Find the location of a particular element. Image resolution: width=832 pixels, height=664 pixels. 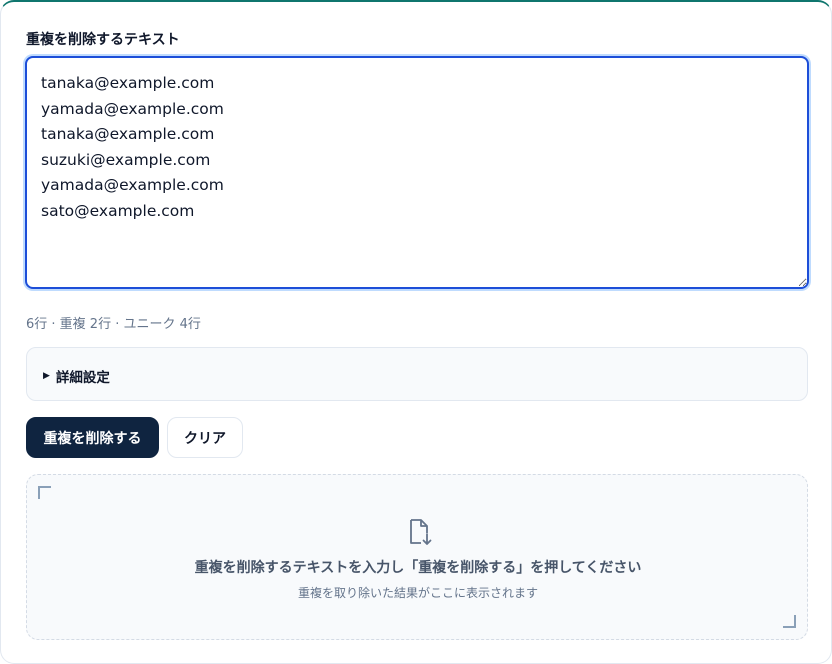

line-stats: 6行 · 重複 2行 · ユニーク 4行 is located at coordinates (113, 324).